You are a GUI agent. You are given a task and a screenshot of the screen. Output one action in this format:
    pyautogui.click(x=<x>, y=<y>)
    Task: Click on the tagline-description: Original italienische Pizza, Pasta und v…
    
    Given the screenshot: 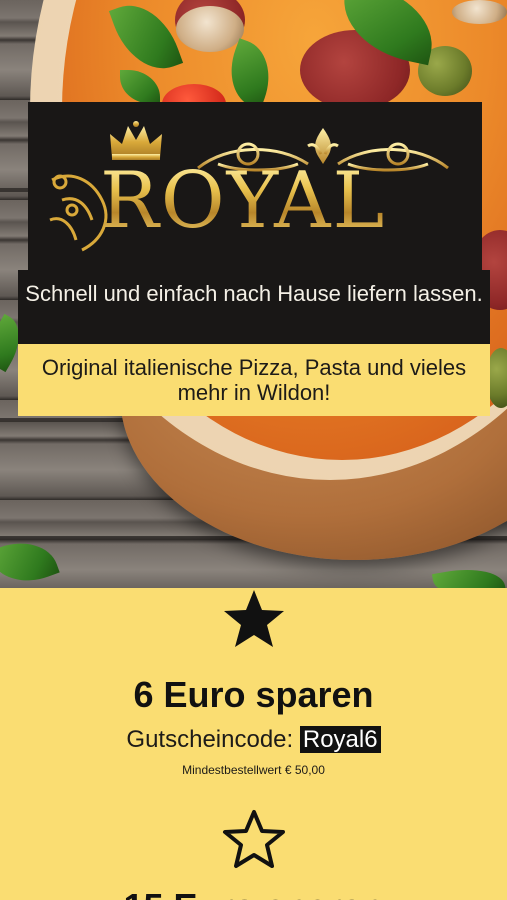 What is the action you would take?
    pyautogui.click(x=254, y=380)
    